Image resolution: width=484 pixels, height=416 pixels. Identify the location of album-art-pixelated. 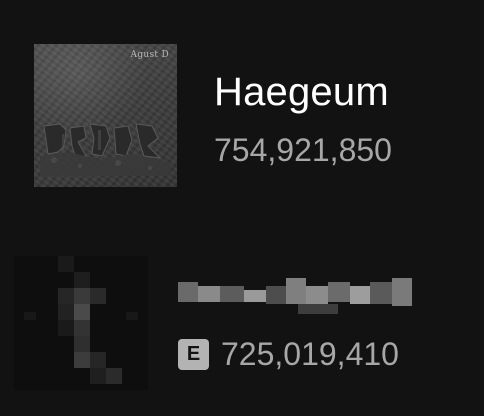
(81, 323).